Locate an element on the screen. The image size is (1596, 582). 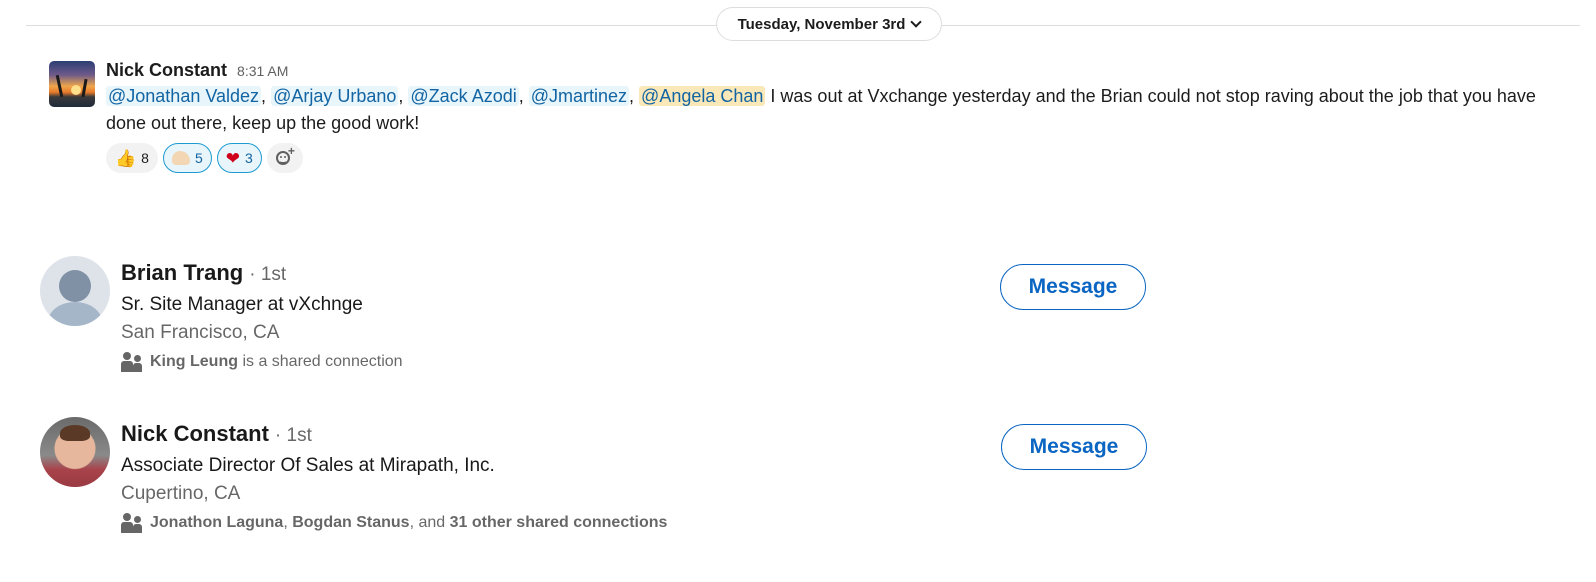
date-divider-button: Tuesday, November 3rd is located at coordinates (829, 24).